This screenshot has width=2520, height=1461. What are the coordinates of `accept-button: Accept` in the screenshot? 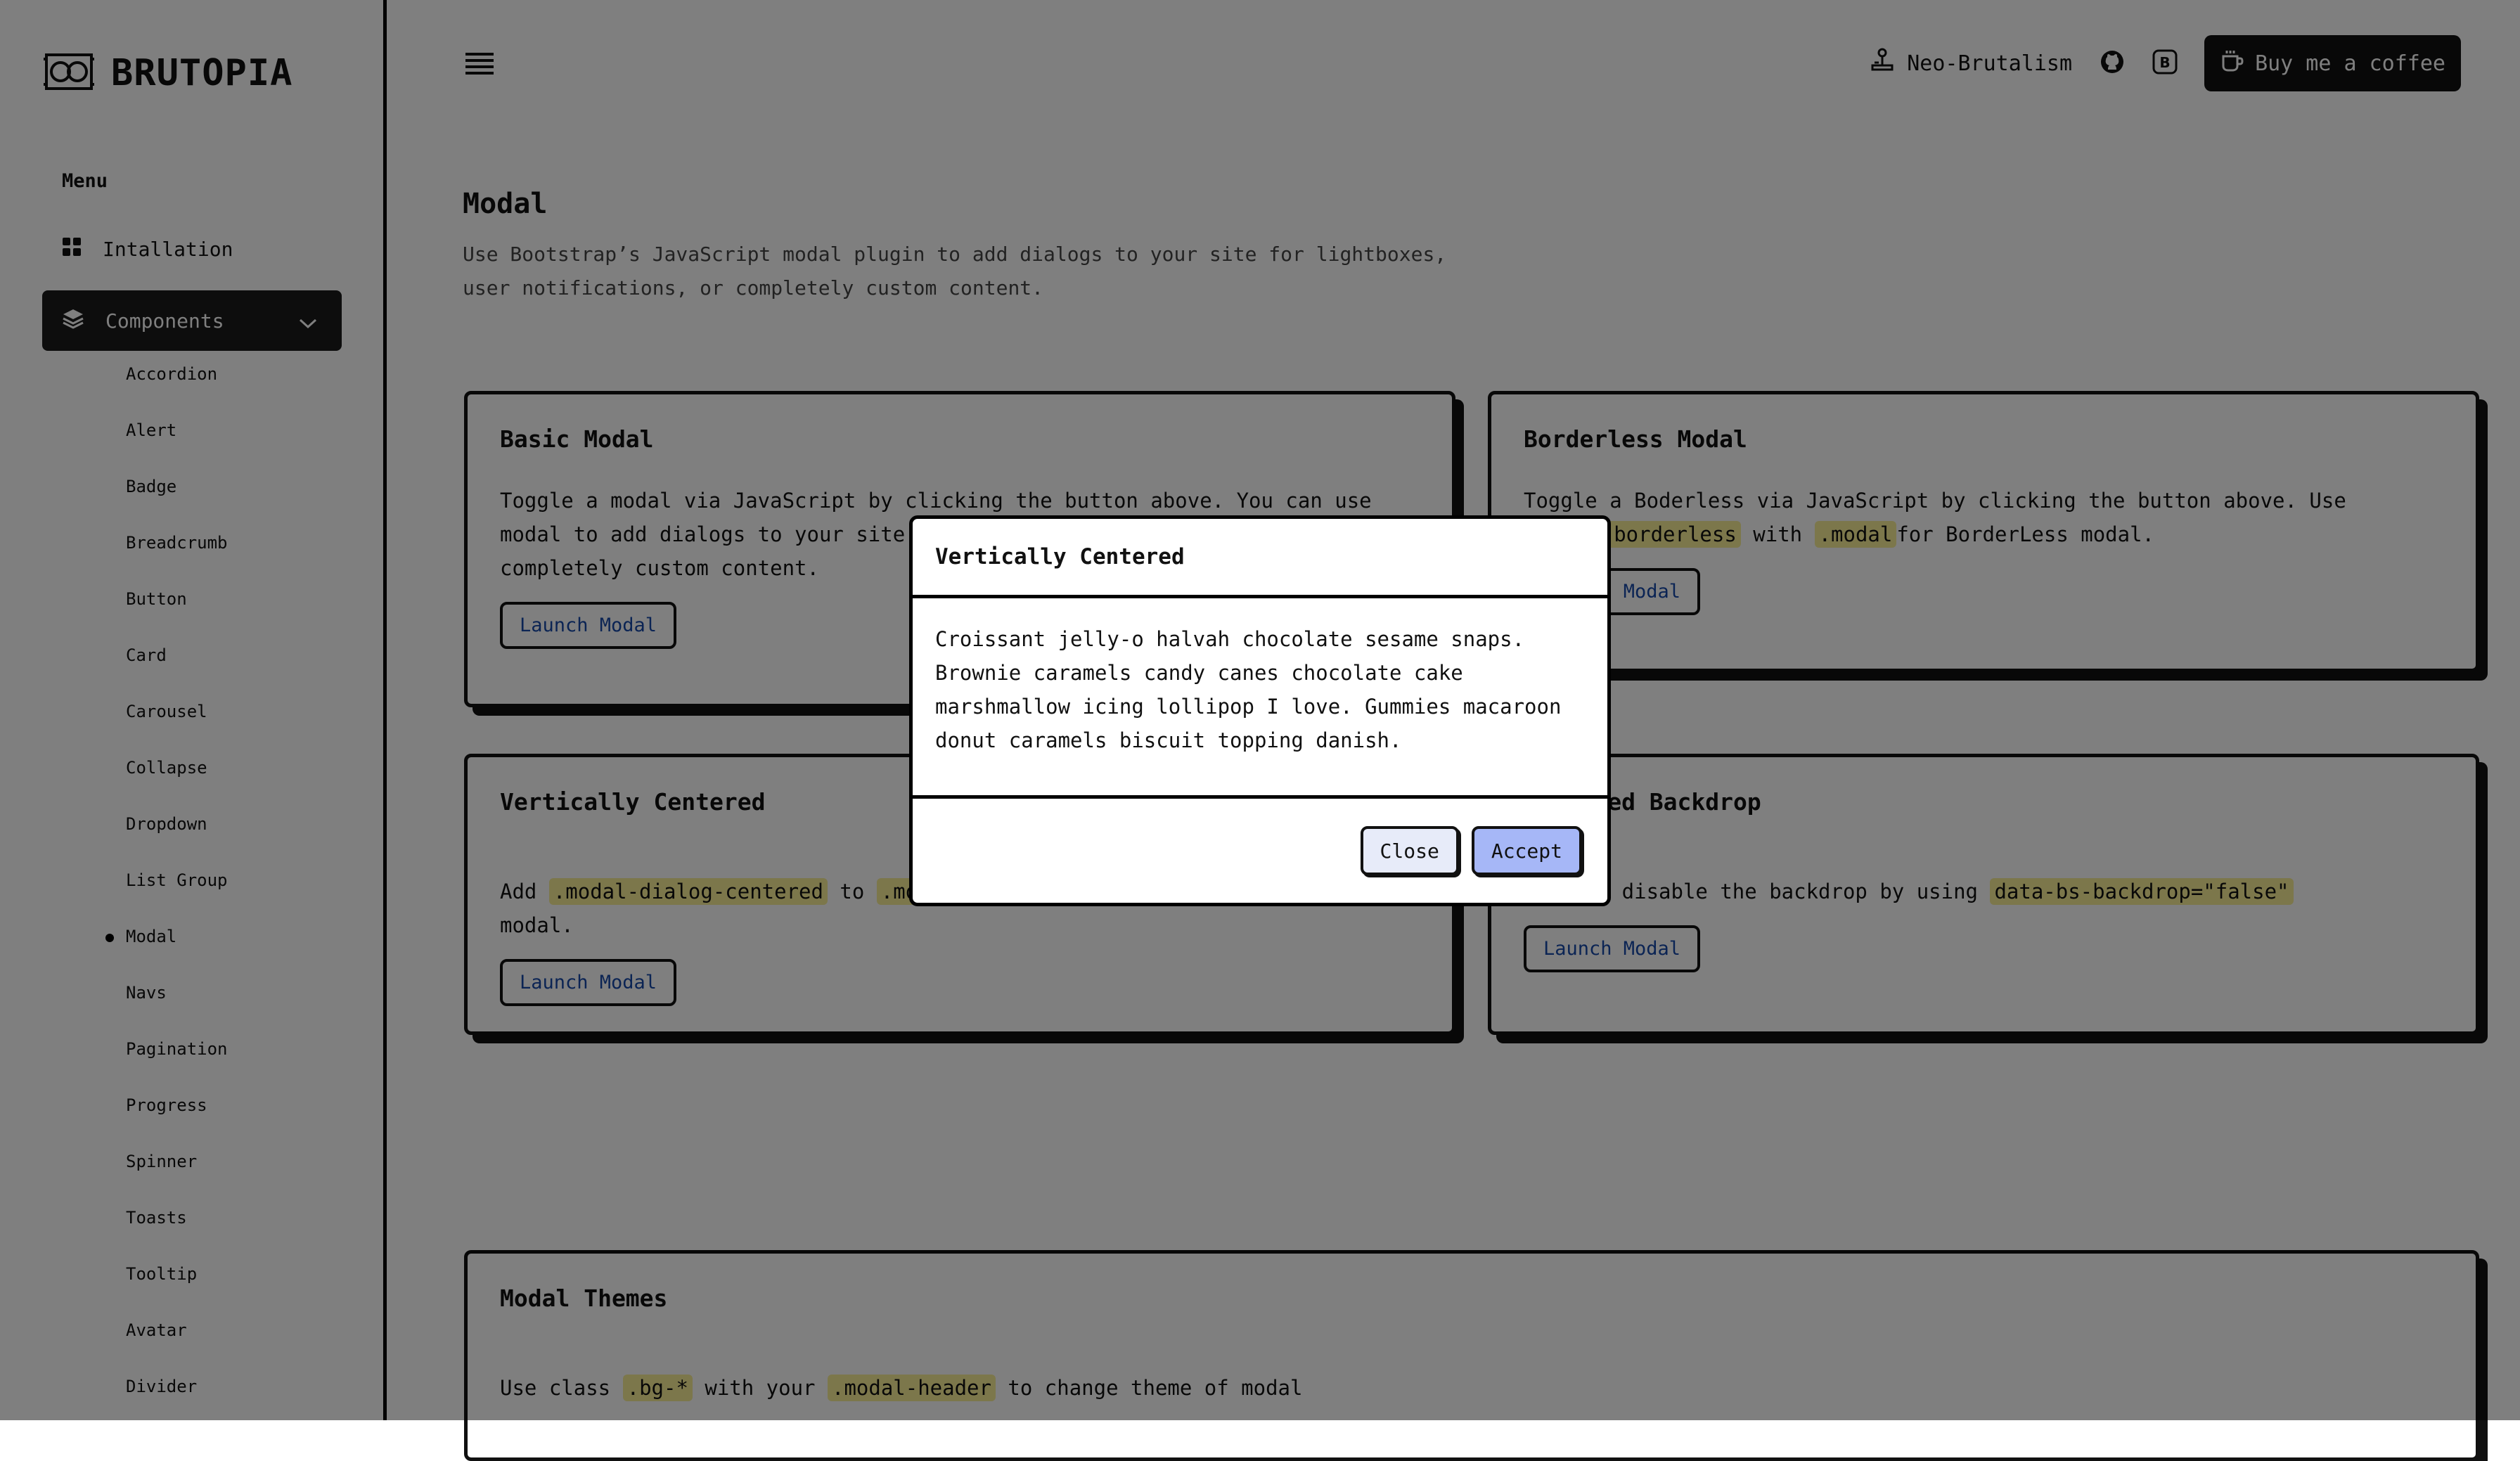 It's located at (1526, 851).